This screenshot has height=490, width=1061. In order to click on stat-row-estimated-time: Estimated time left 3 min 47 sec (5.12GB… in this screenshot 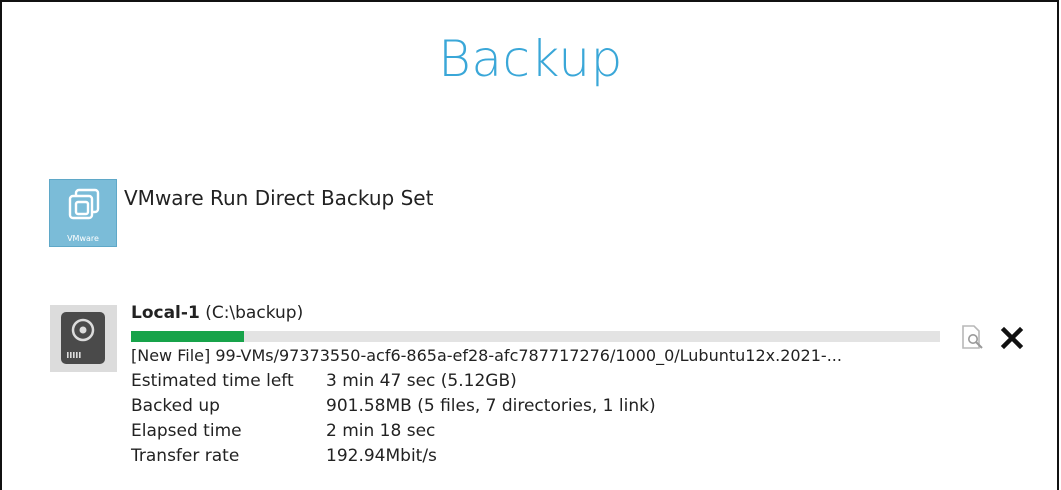, I will do `click(393, 383)`.